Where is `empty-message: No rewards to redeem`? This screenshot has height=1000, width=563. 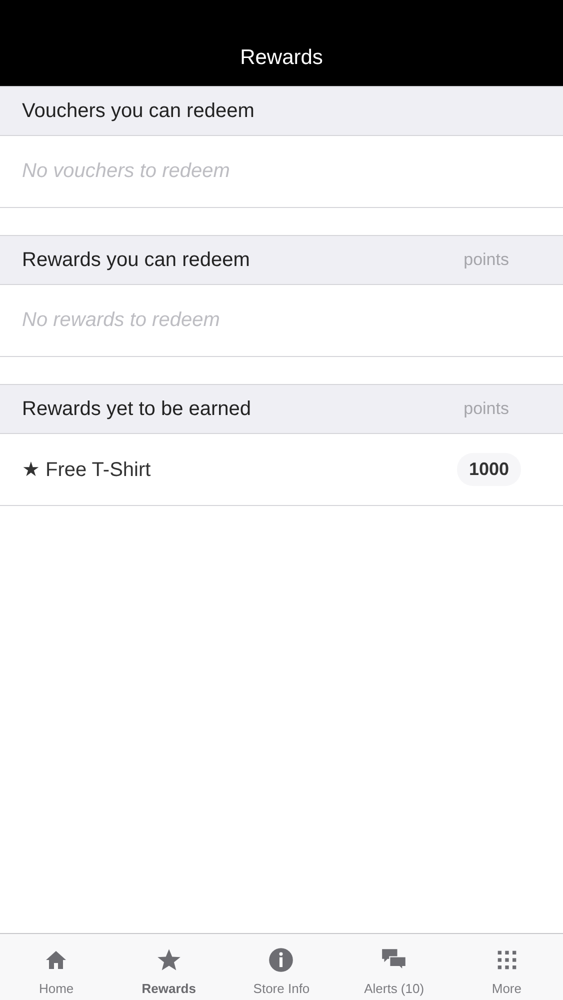
empty-message: No rewards to redeem is located at coordinates (121, 320).